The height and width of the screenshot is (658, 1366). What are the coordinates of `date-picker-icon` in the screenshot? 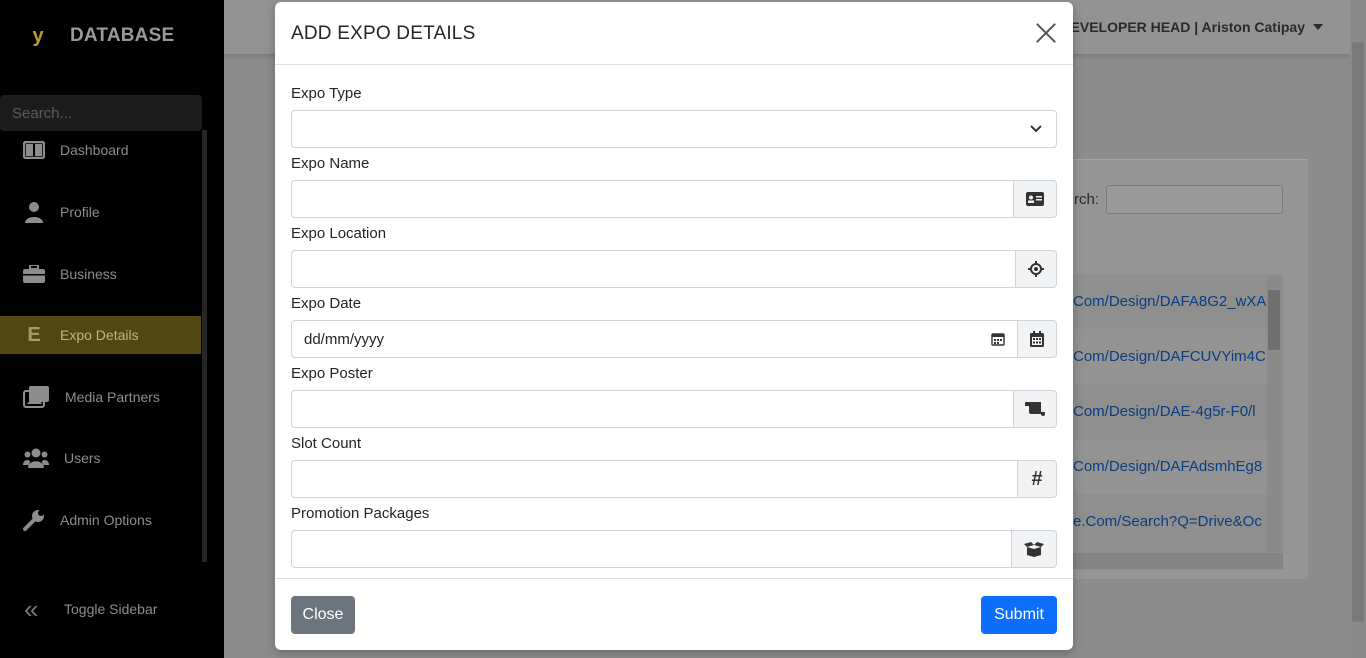 It's located at (998, 339).